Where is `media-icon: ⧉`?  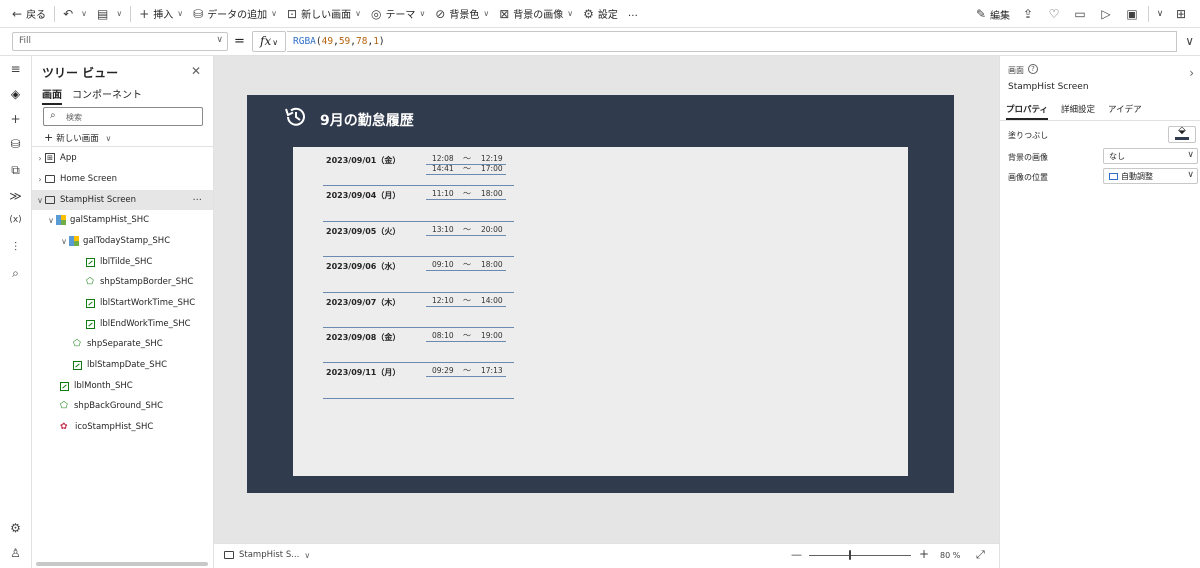 media-icon: ⧉ is located at coordinates (15, 170).